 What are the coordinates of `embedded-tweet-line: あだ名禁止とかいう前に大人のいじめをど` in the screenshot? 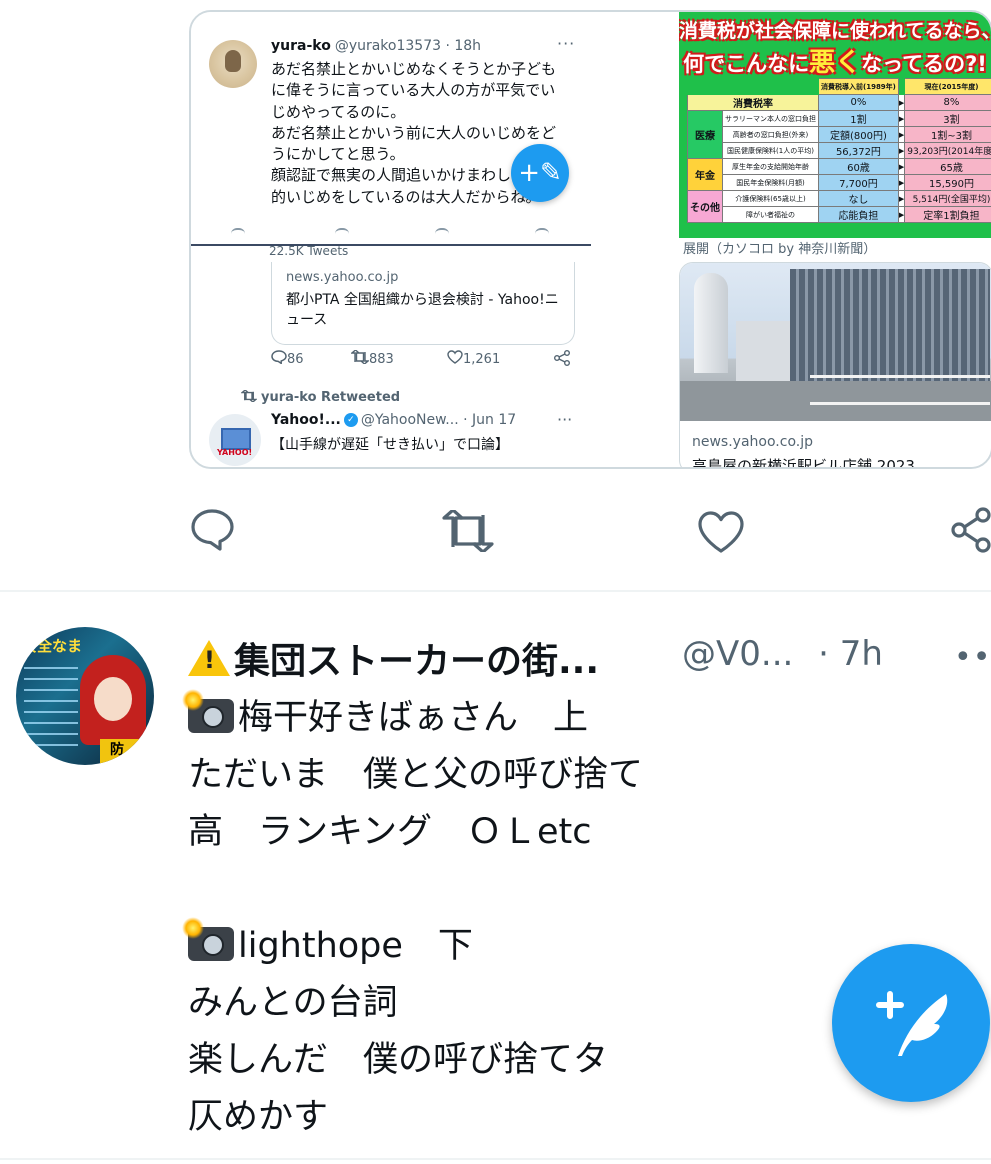 It's located at (414, 132).